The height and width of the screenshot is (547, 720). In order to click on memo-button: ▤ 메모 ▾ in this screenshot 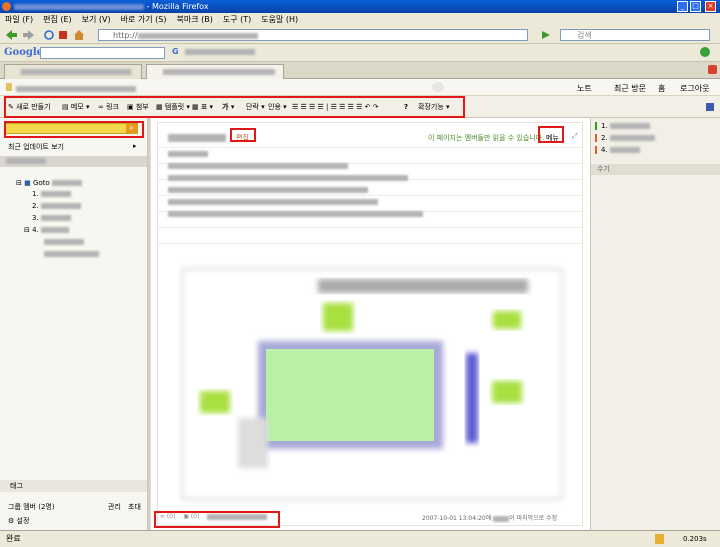, I will do `click(75, 107)`.